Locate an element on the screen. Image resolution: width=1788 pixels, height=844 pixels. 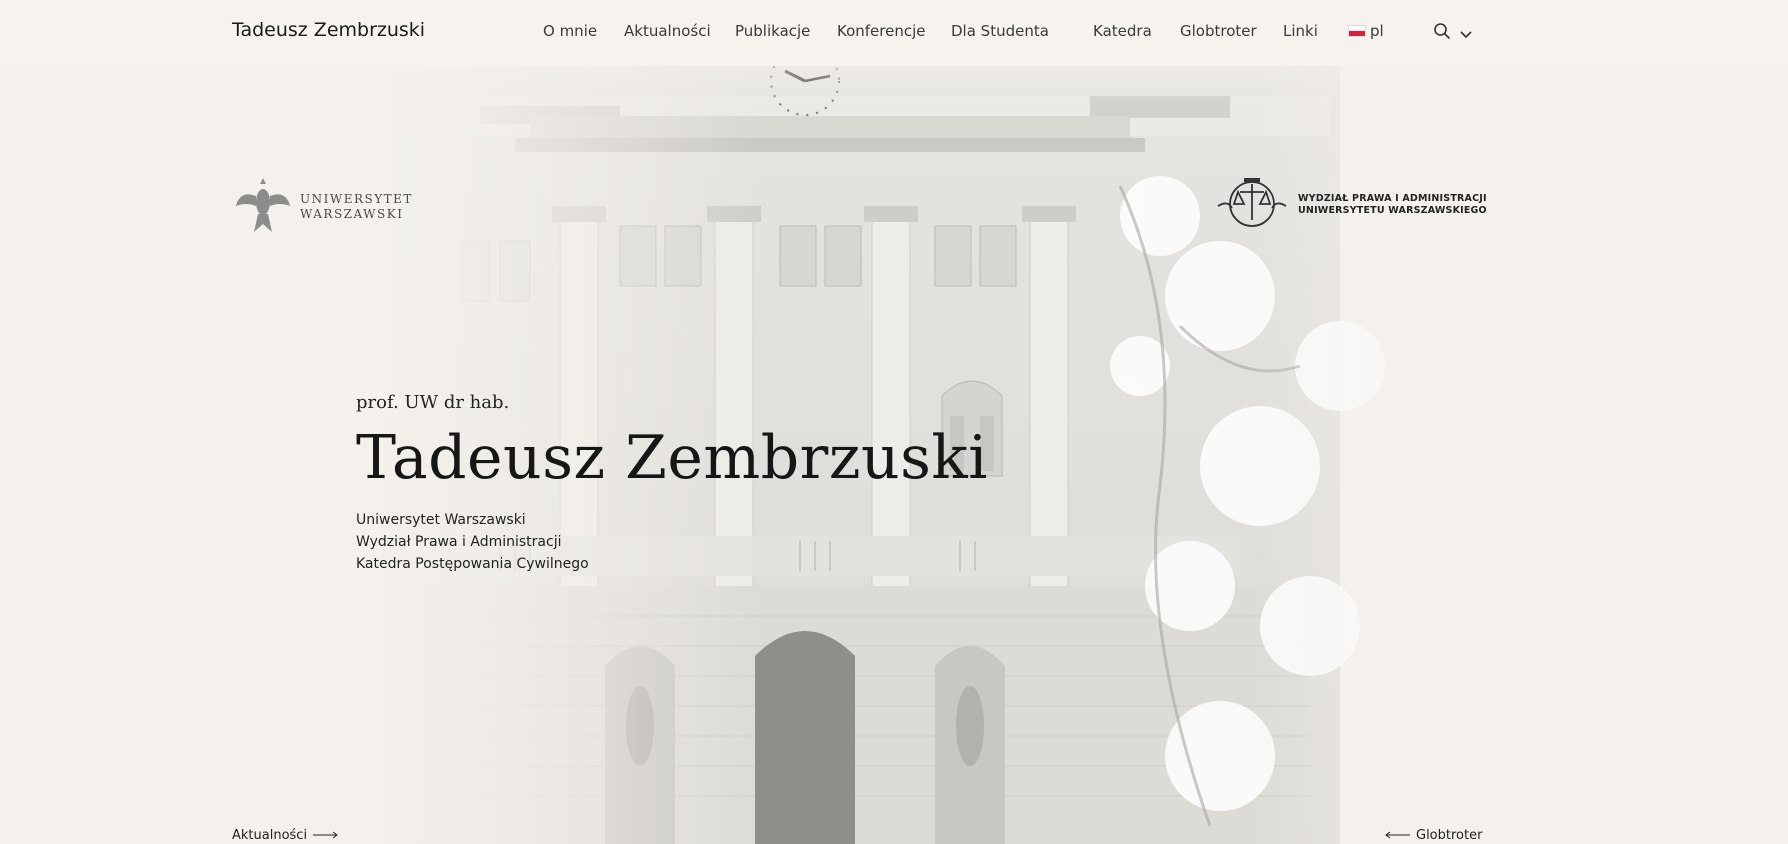
eagle-emblem-icon is located at coordinates (263, 207).